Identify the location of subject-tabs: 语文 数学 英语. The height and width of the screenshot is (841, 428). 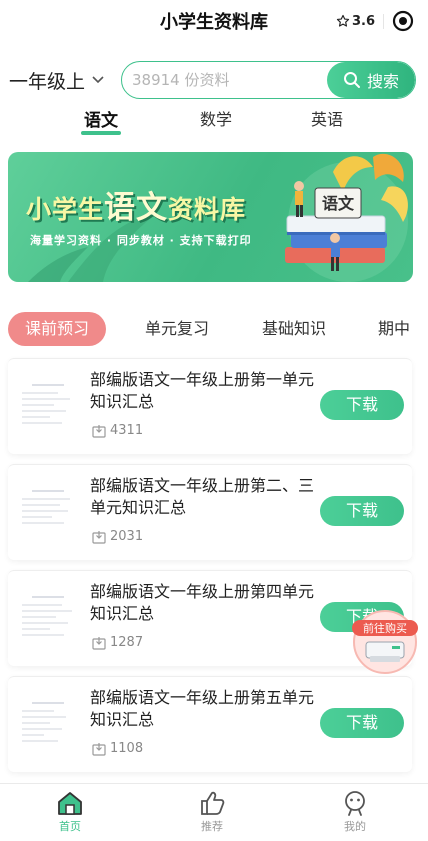
(214, 121).